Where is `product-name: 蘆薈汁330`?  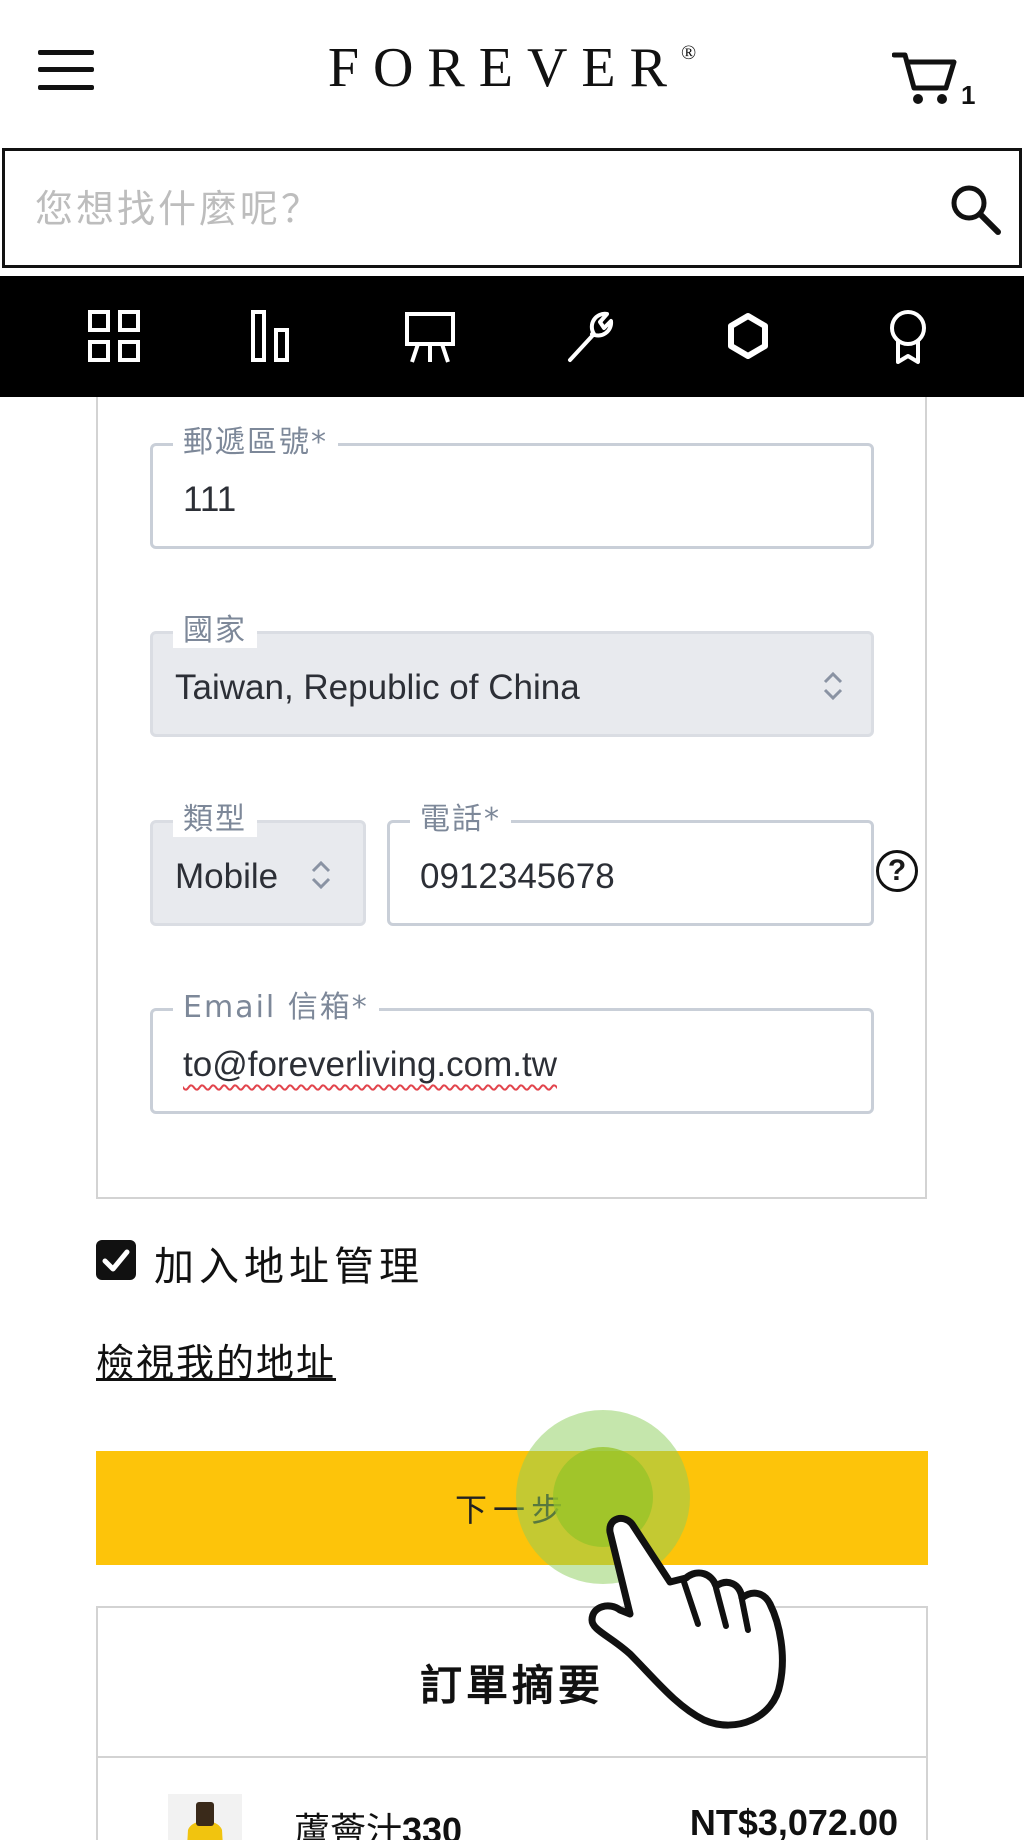
product-name: 蘆薈汁330 is located at coordinates (378, 1821).